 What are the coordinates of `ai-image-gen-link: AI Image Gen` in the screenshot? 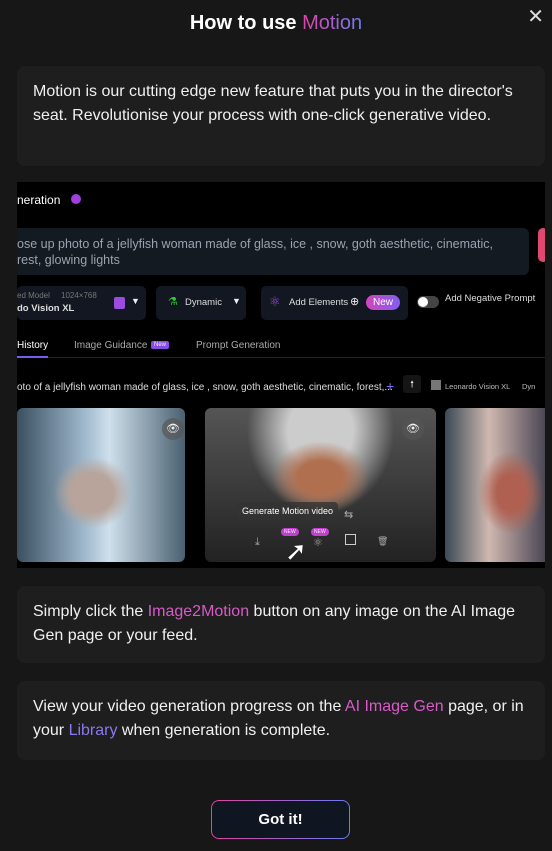 It's located at (394, 706).